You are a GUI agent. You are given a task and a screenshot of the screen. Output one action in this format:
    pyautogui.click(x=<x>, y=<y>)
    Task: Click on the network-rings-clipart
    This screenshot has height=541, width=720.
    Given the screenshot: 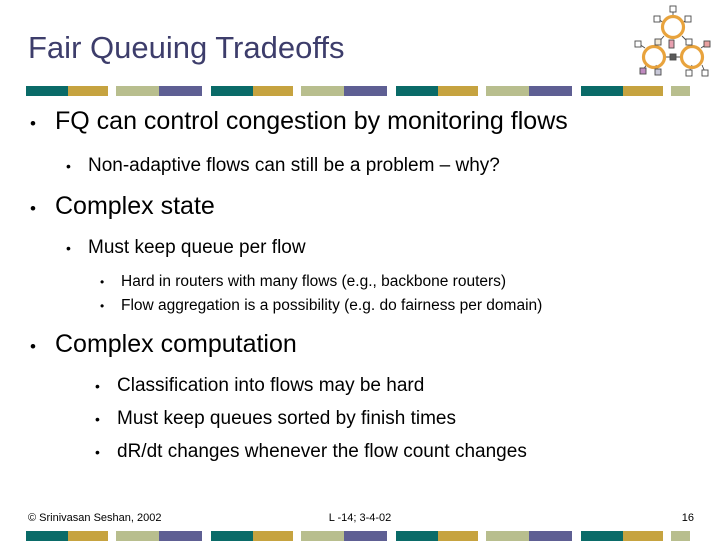 What is the action you would take?
    pyautogui.click(x=673, y=43)
    